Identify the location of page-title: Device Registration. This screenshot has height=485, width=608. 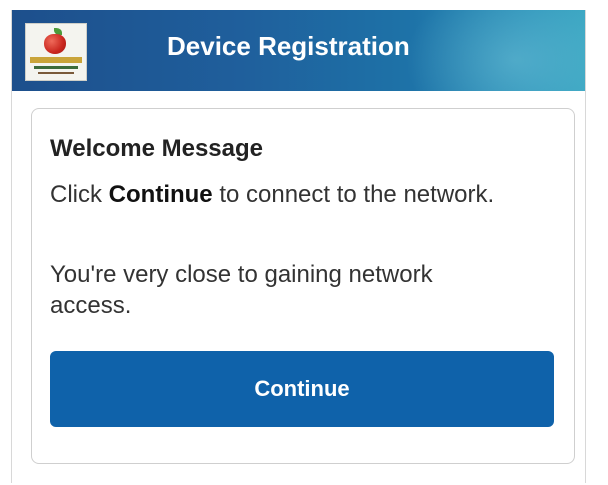
(288, 46).